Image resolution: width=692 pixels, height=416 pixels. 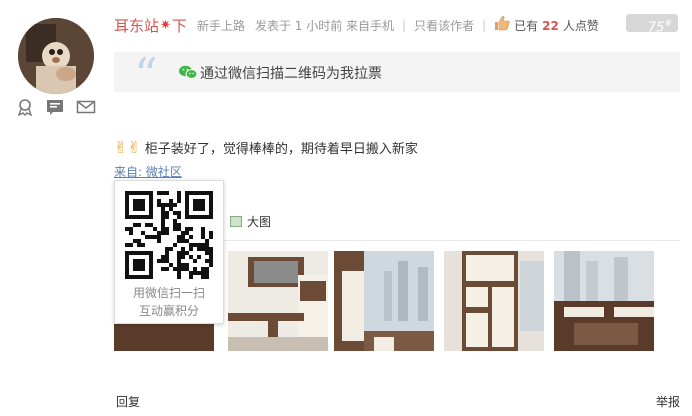 What do you see at coordinates (444, 25) in the screenshot?
I see `only-author-link: 只看该作者` at bounding box center [444, 25].